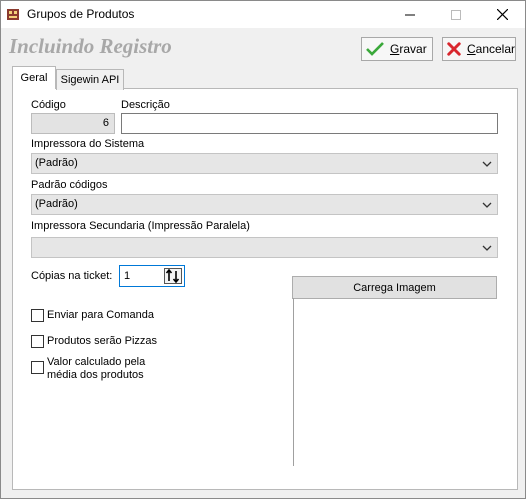  What do you see at coordinates (90, 46) in the screenshot?
I see `page-title: Incluindo Registro` at bounding box center [90, 46].